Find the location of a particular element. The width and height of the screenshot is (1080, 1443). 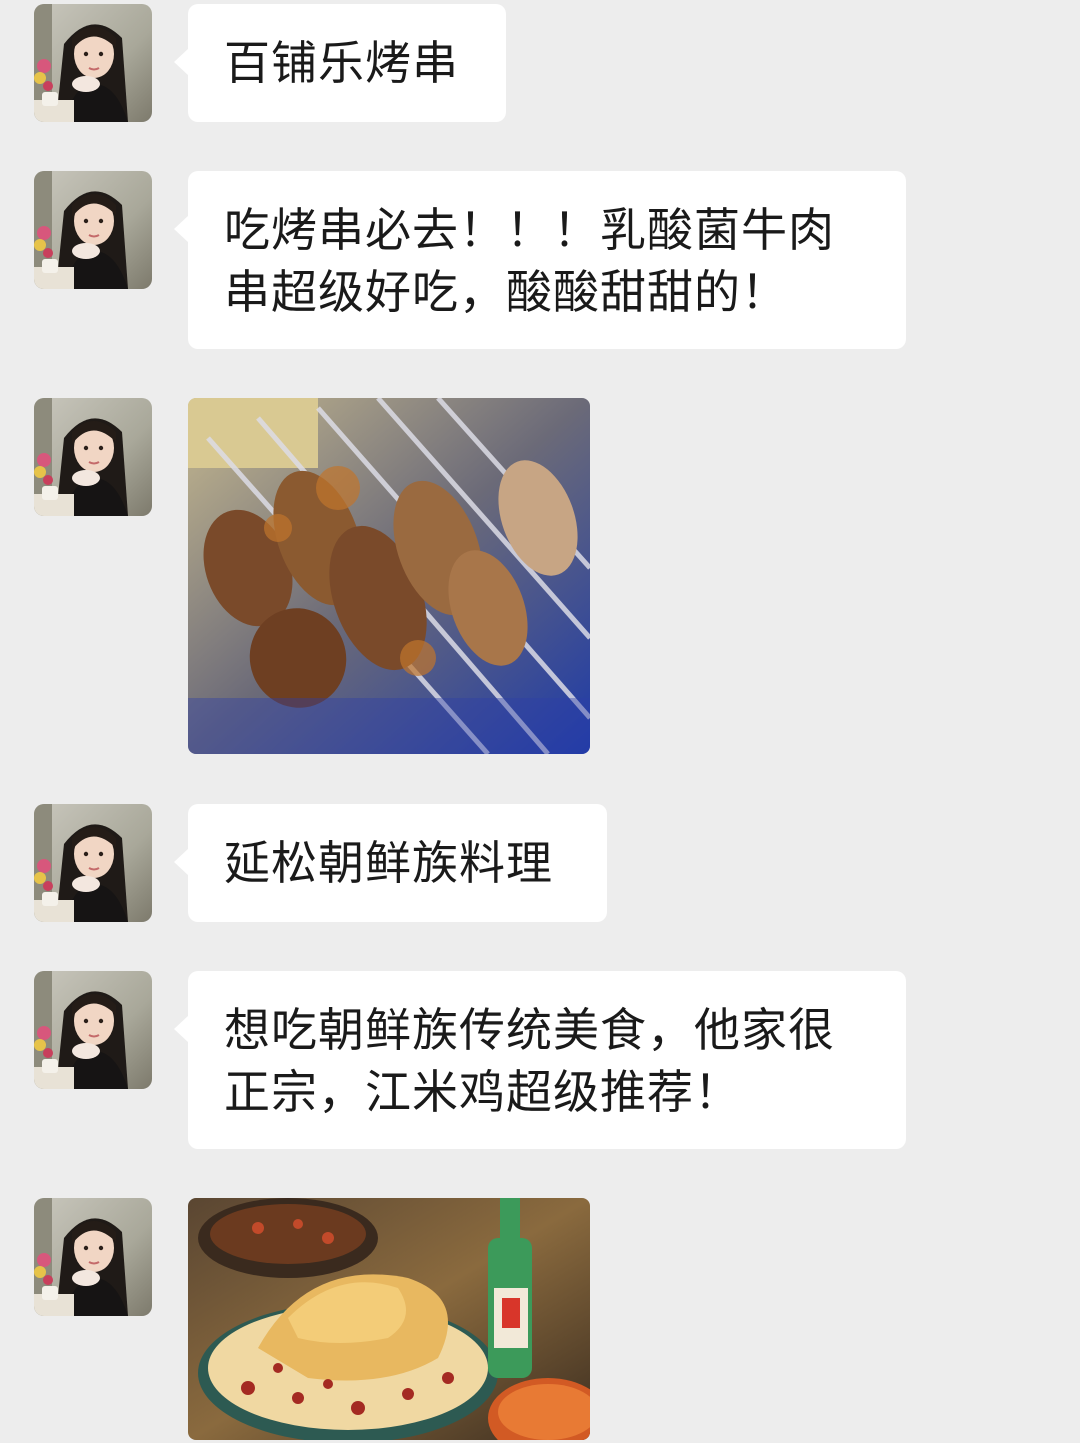

message-text: 想吃朝鲜族传统美食，他家很正宗，江米鸡超级推荐！ is located at coordinates (529, 1061).